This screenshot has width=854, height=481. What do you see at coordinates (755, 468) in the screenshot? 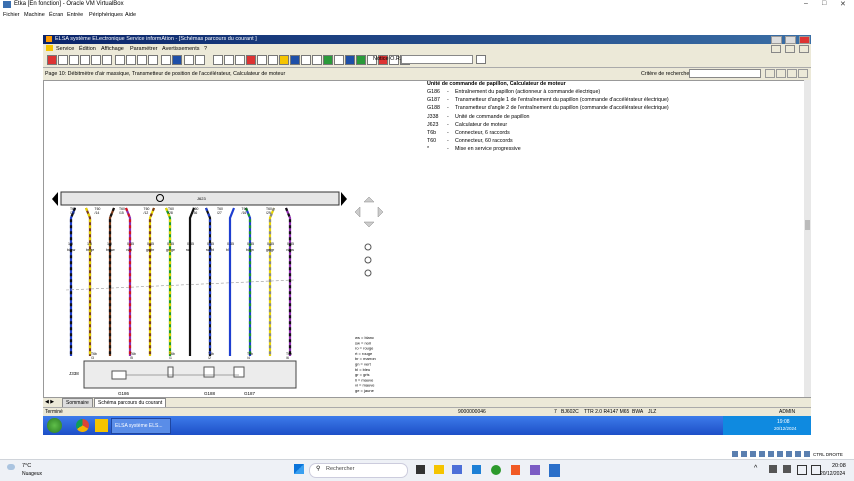
I see `tray-chevron-icon: ^` at bounding box center [755, 468].